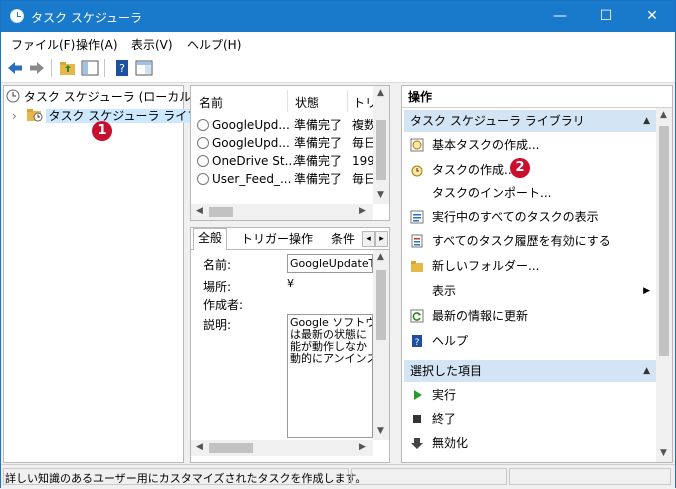  What do you see at coordinates (368, 239) in the screenshot?
I see `tab-scroll-left-icon: ◂` at bounding box center [368, 239].